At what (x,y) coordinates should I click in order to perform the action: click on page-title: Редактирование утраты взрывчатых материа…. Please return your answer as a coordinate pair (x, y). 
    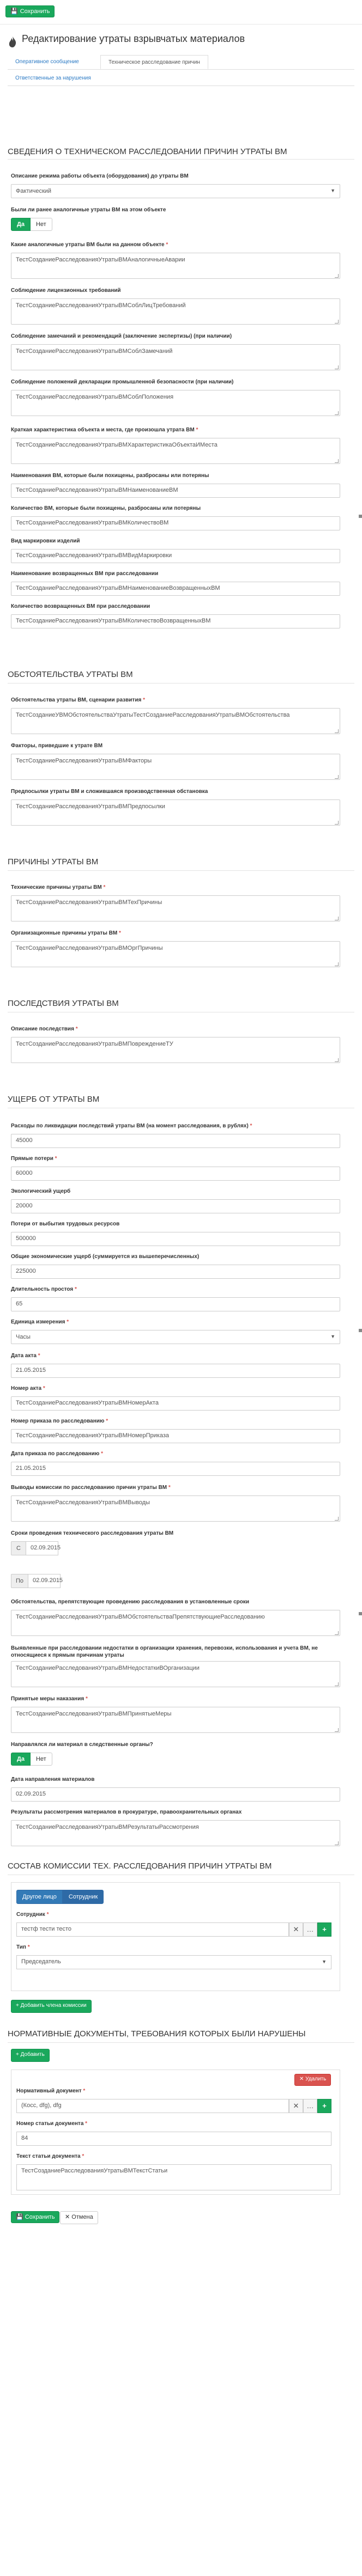
    Looking at the image, I should click on (133, 38).